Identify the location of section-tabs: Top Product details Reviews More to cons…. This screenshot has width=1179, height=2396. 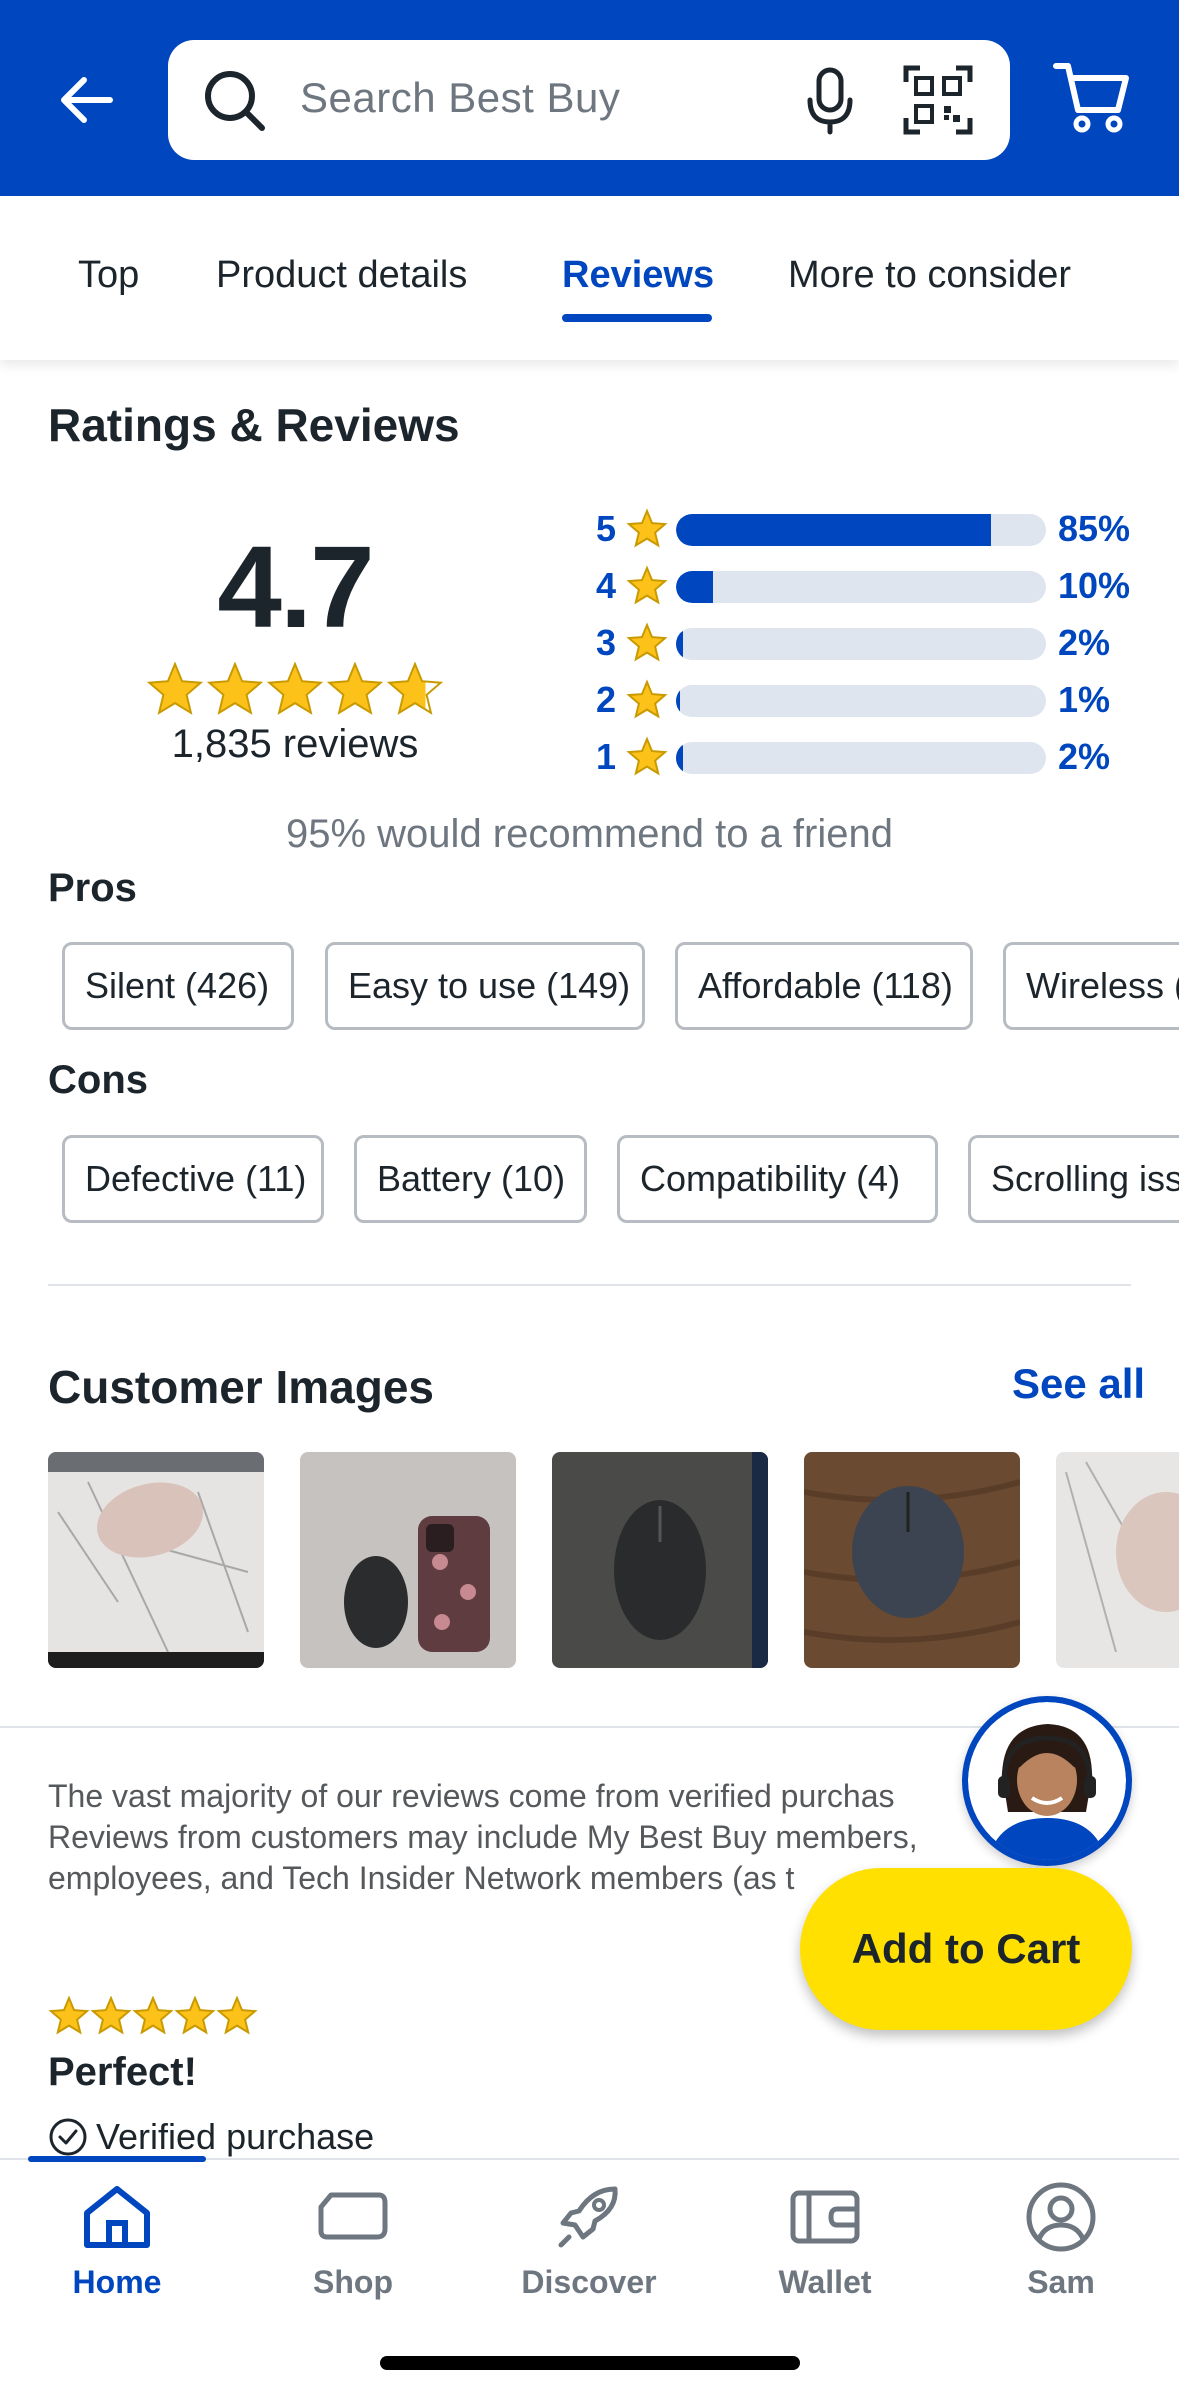
(589, 278).